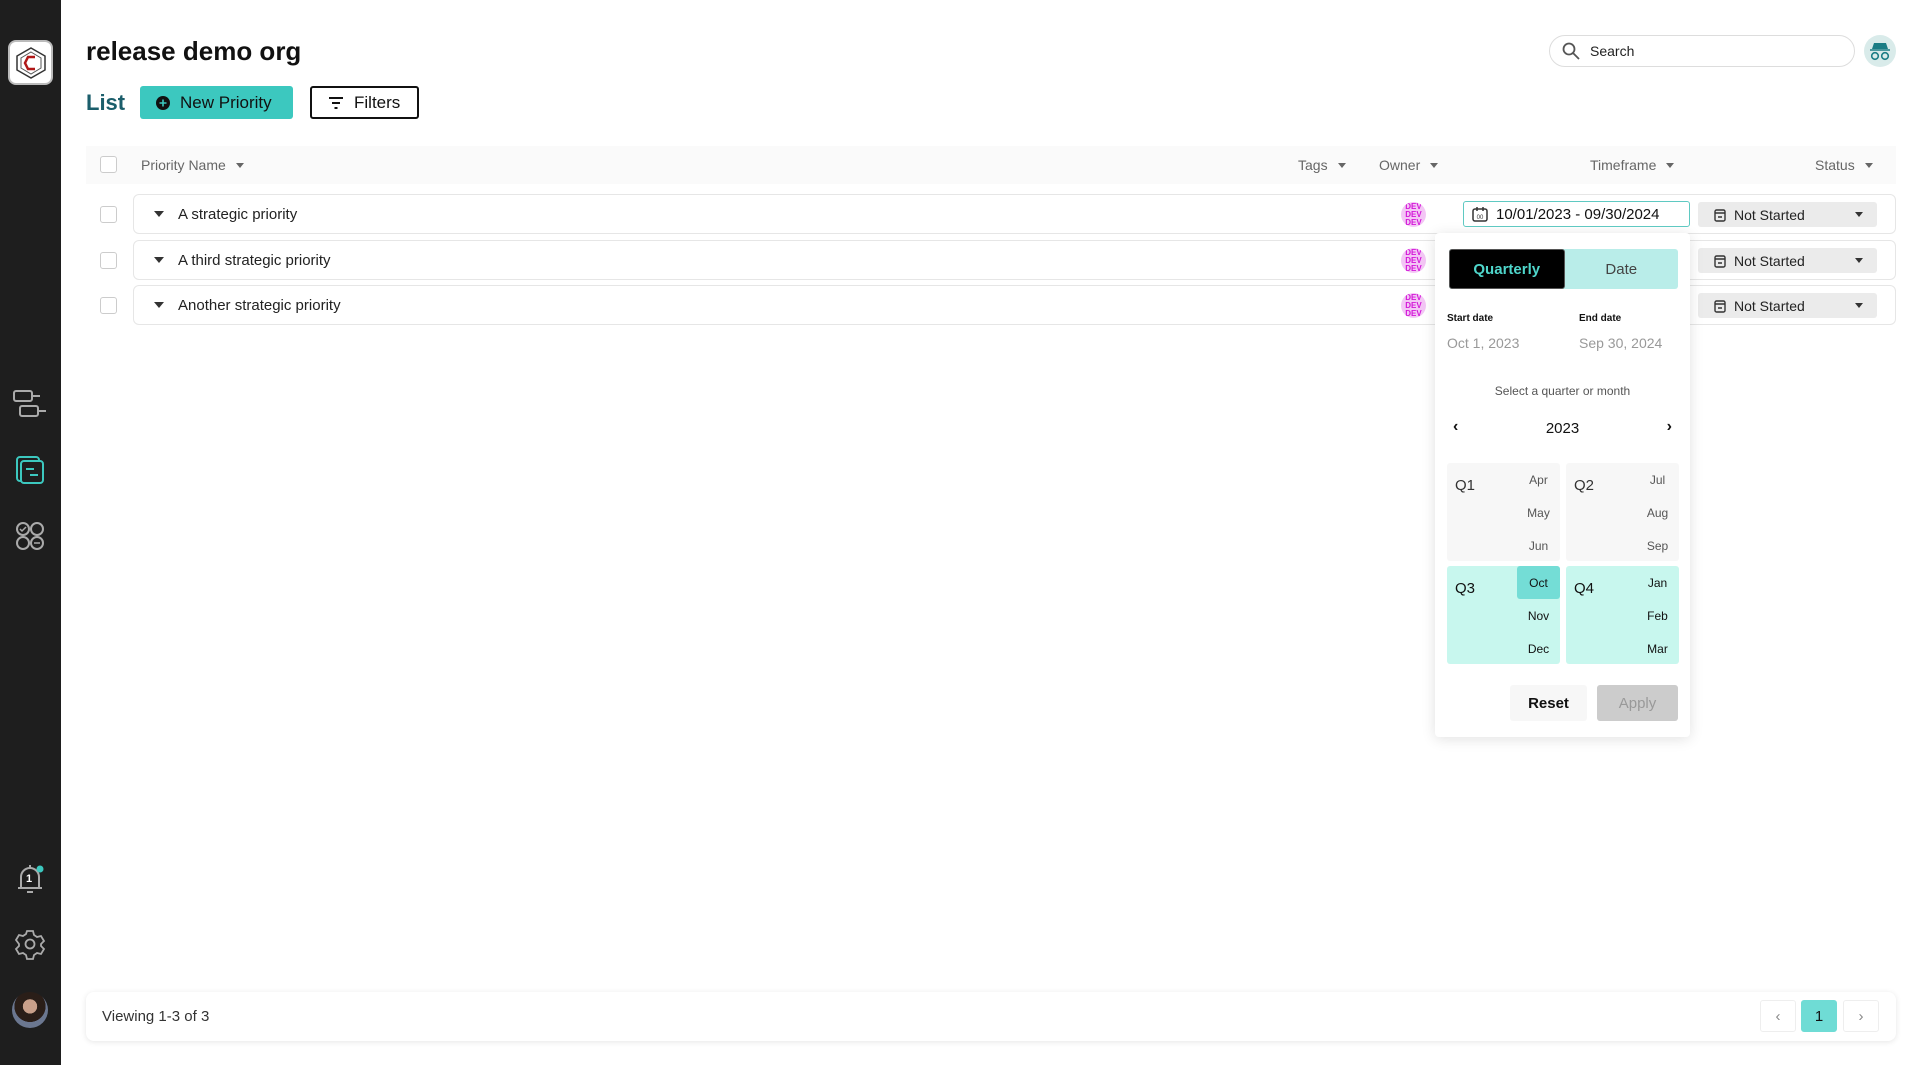 The image size is (1920, 1065). What do you see at coordinates (30, 62) in the screenshot?
I see `app-logo` at bounding box center [30, 62].